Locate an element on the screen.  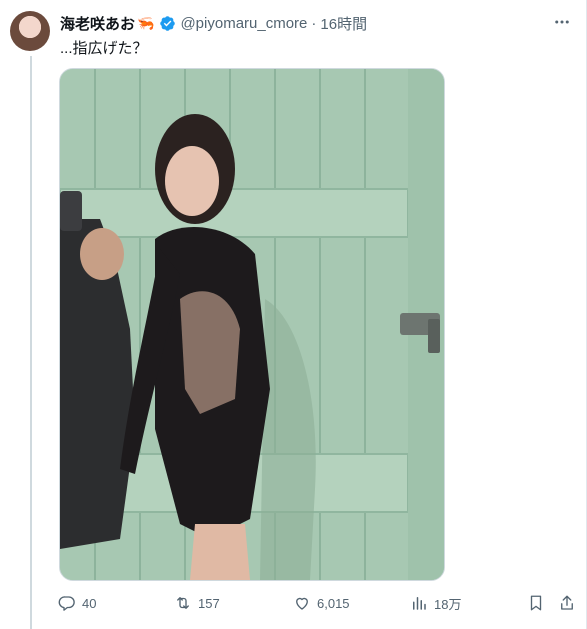
timestamp: 16時間 is located at coordinates (343, 23).